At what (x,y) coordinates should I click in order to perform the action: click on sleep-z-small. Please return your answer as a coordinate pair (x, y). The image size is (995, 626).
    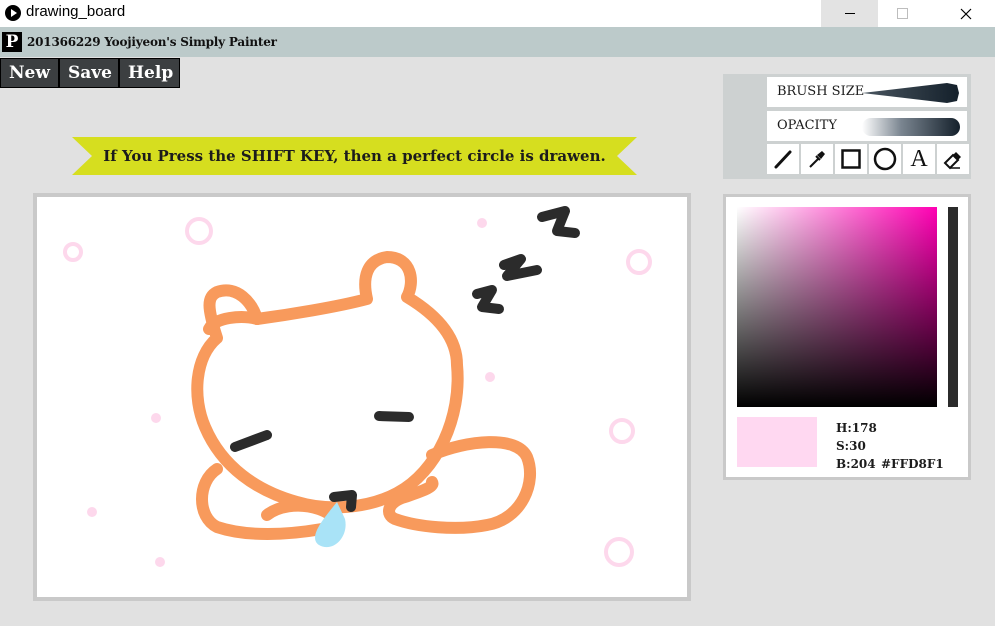
    Looking at the image, I should click on (488, 299).